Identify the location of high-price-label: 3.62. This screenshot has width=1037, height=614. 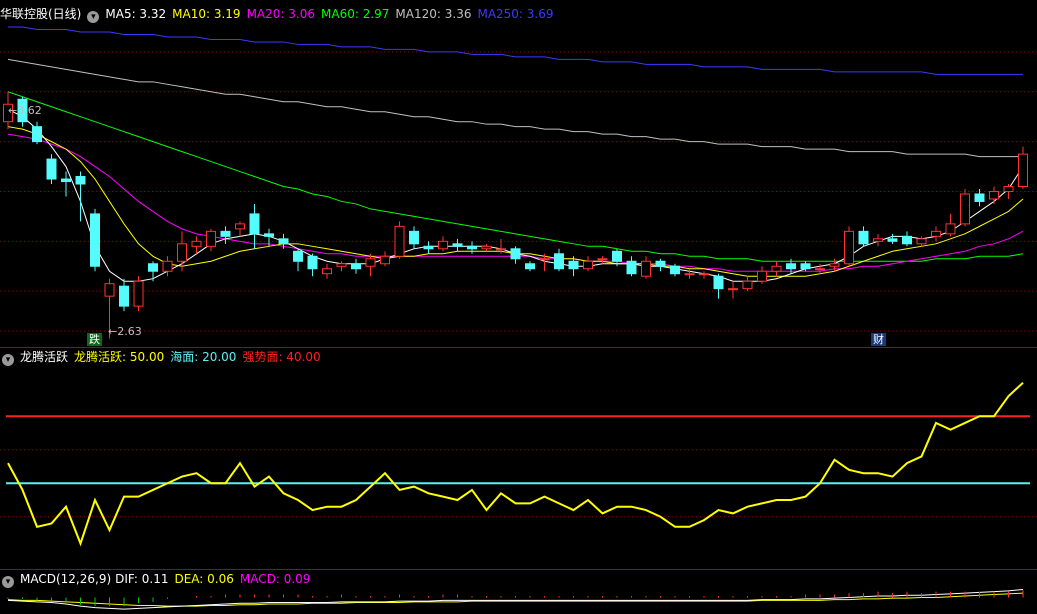
(29, 110).